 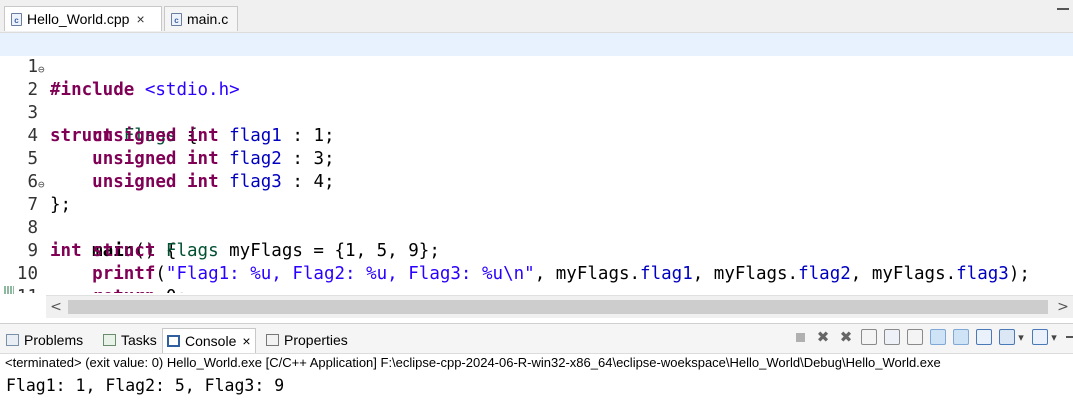 I want to click on terminate-icon, so click(x=800, y=337).